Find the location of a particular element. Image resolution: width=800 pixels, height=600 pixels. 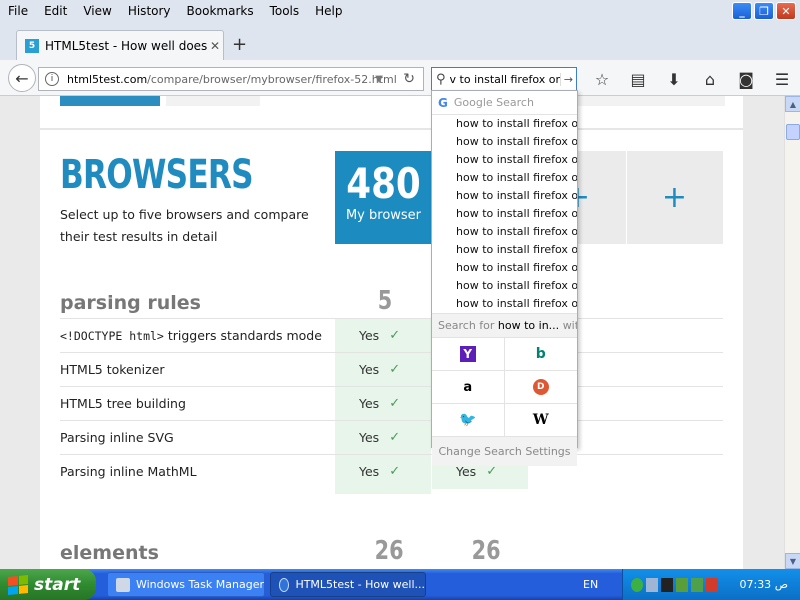

restore-button: ❐ is located at coordinates (764, 11).